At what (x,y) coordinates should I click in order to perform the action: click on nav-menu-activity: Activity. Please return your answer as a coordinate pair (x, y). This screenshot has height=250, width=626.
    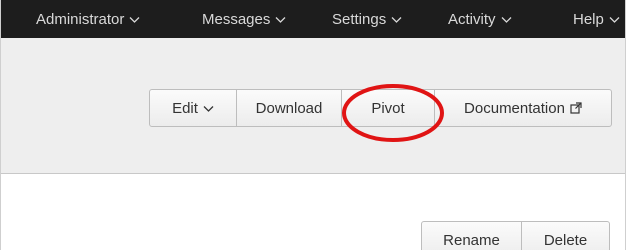
    Looking at the image, I should click on (480, 19).